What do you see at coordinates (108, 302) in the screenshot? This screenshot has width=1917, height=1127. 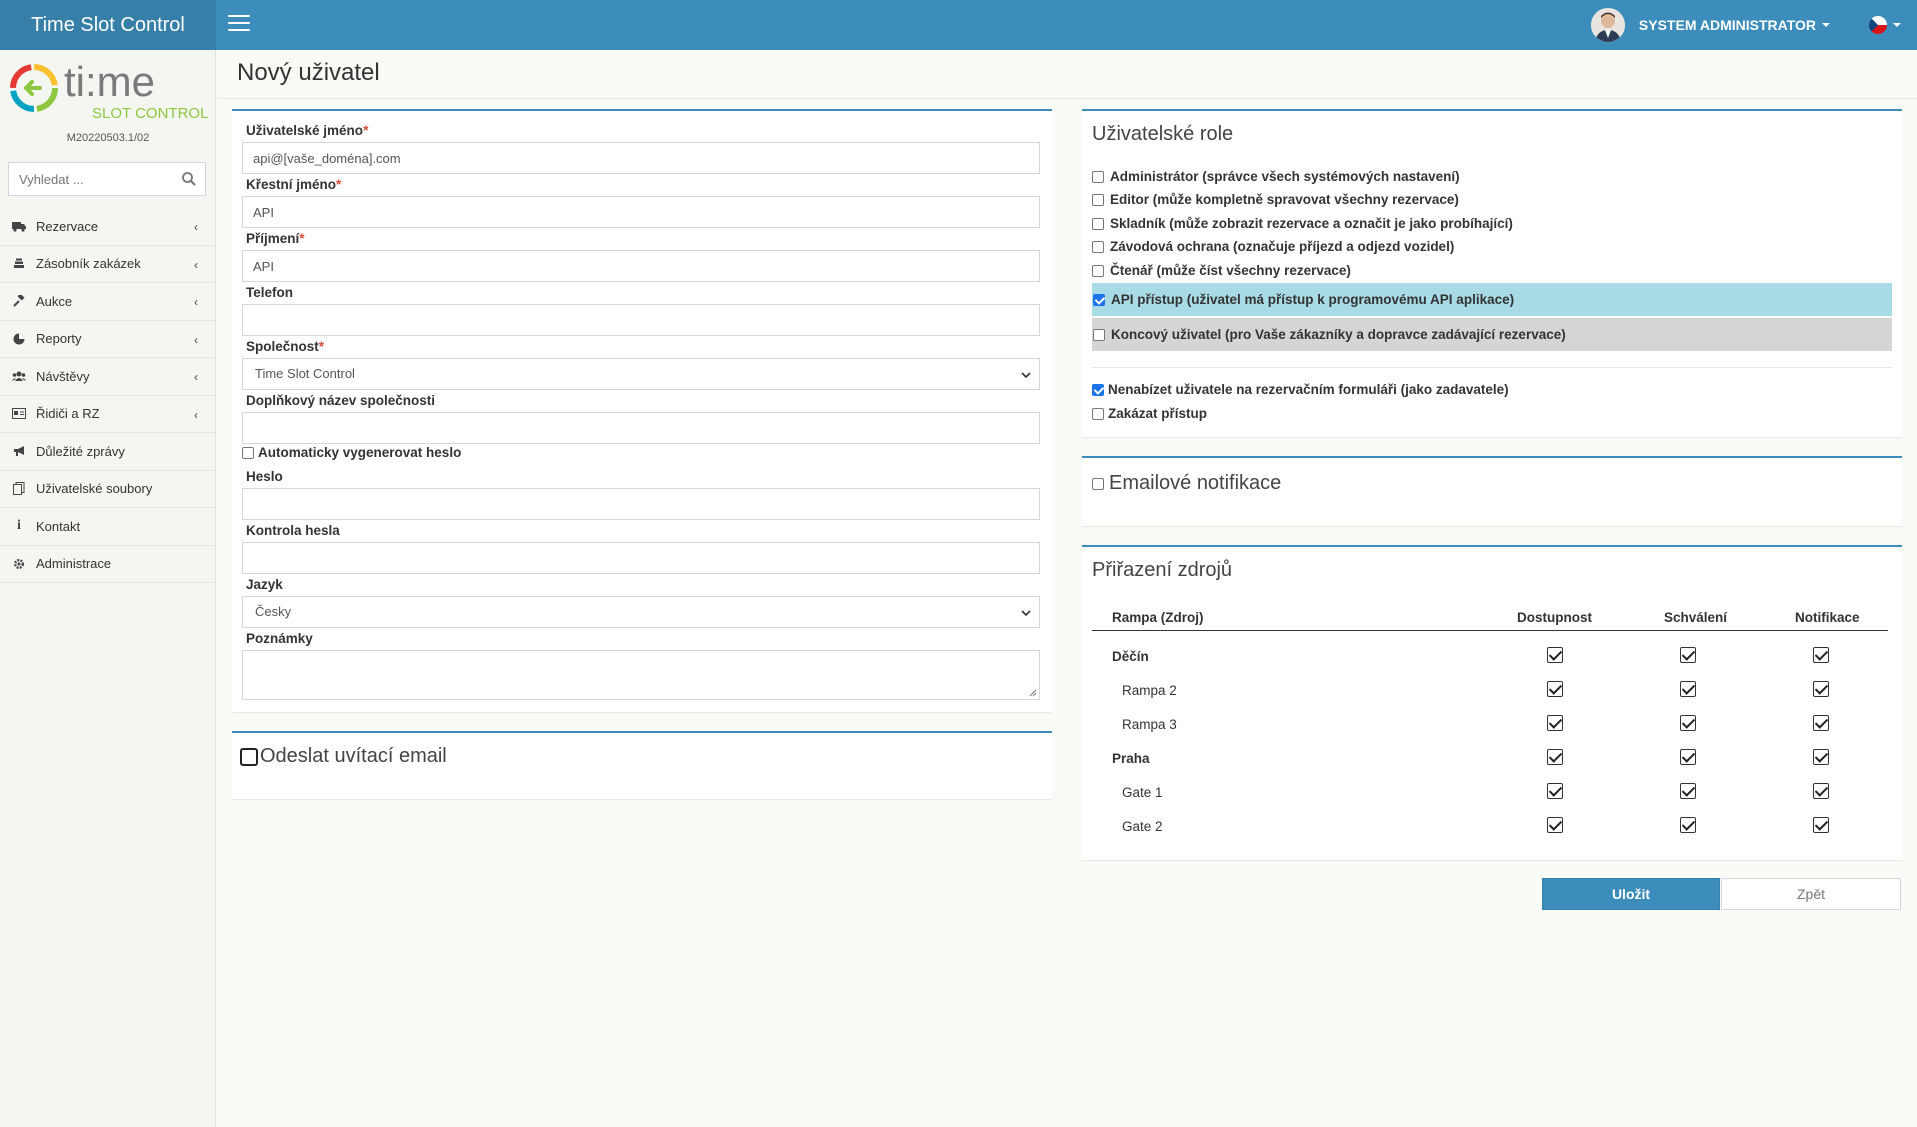 I see `sidebar-item-aukce: Aukce ‹` at bounding box center [108, 302].